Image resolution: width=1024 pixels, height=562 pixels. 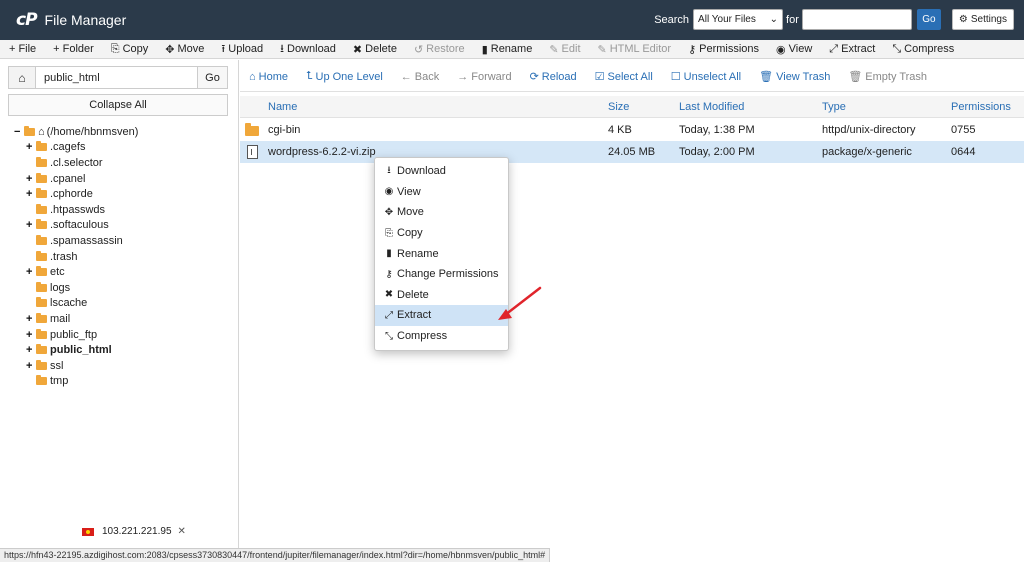 I want to click on nav-reload-button: ⟳ Reload, so click(x=553, y=77).